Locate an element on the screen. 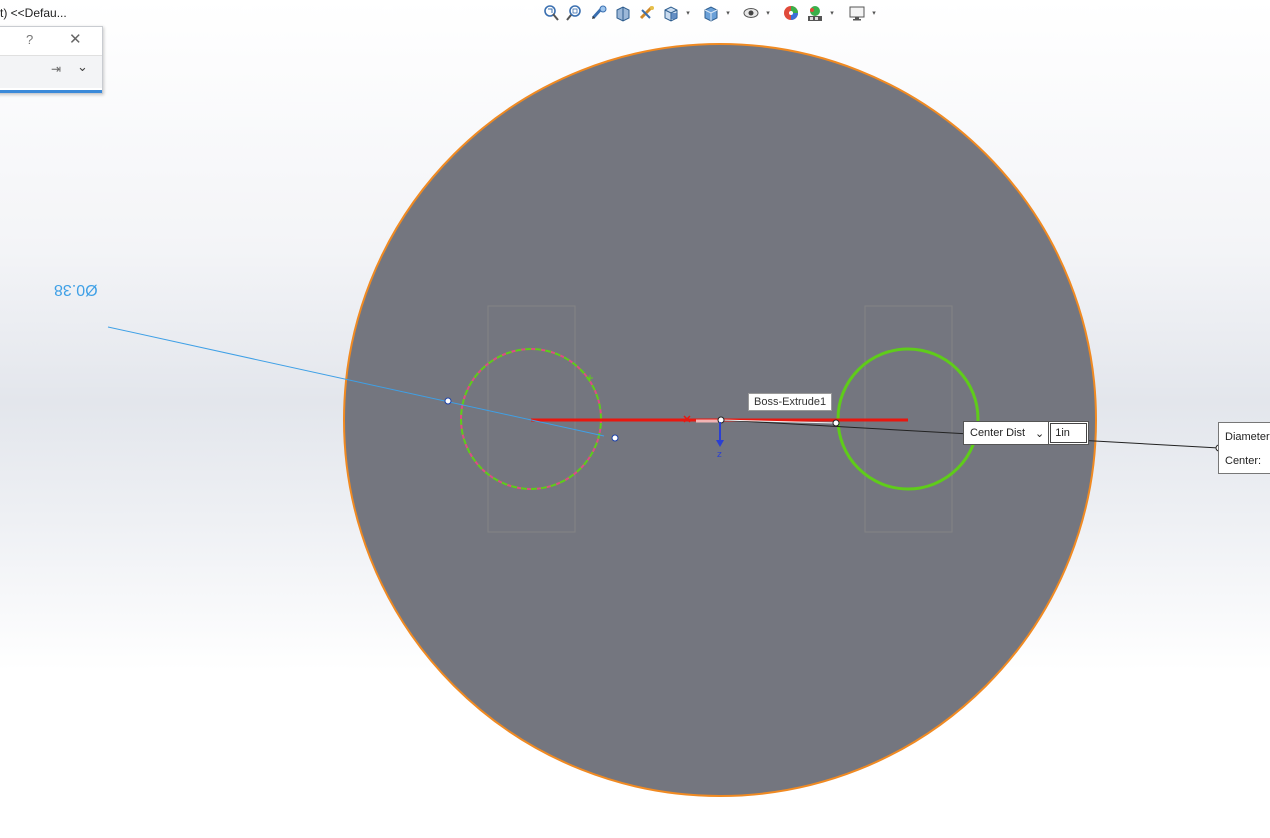  feature-tooltip: Boss-Extrude1 is located at coordinates (790, 402).